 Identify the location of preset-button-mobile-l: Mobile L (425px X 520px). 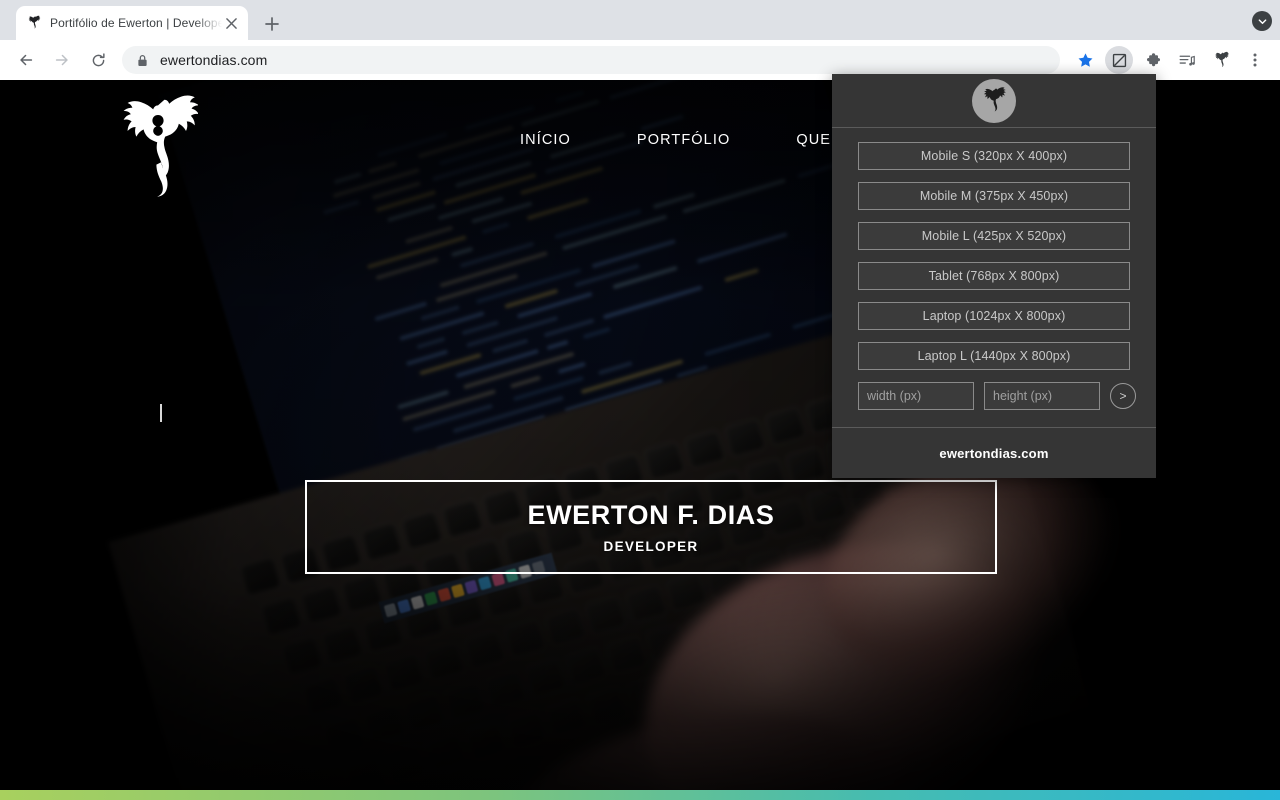
(994, 236).